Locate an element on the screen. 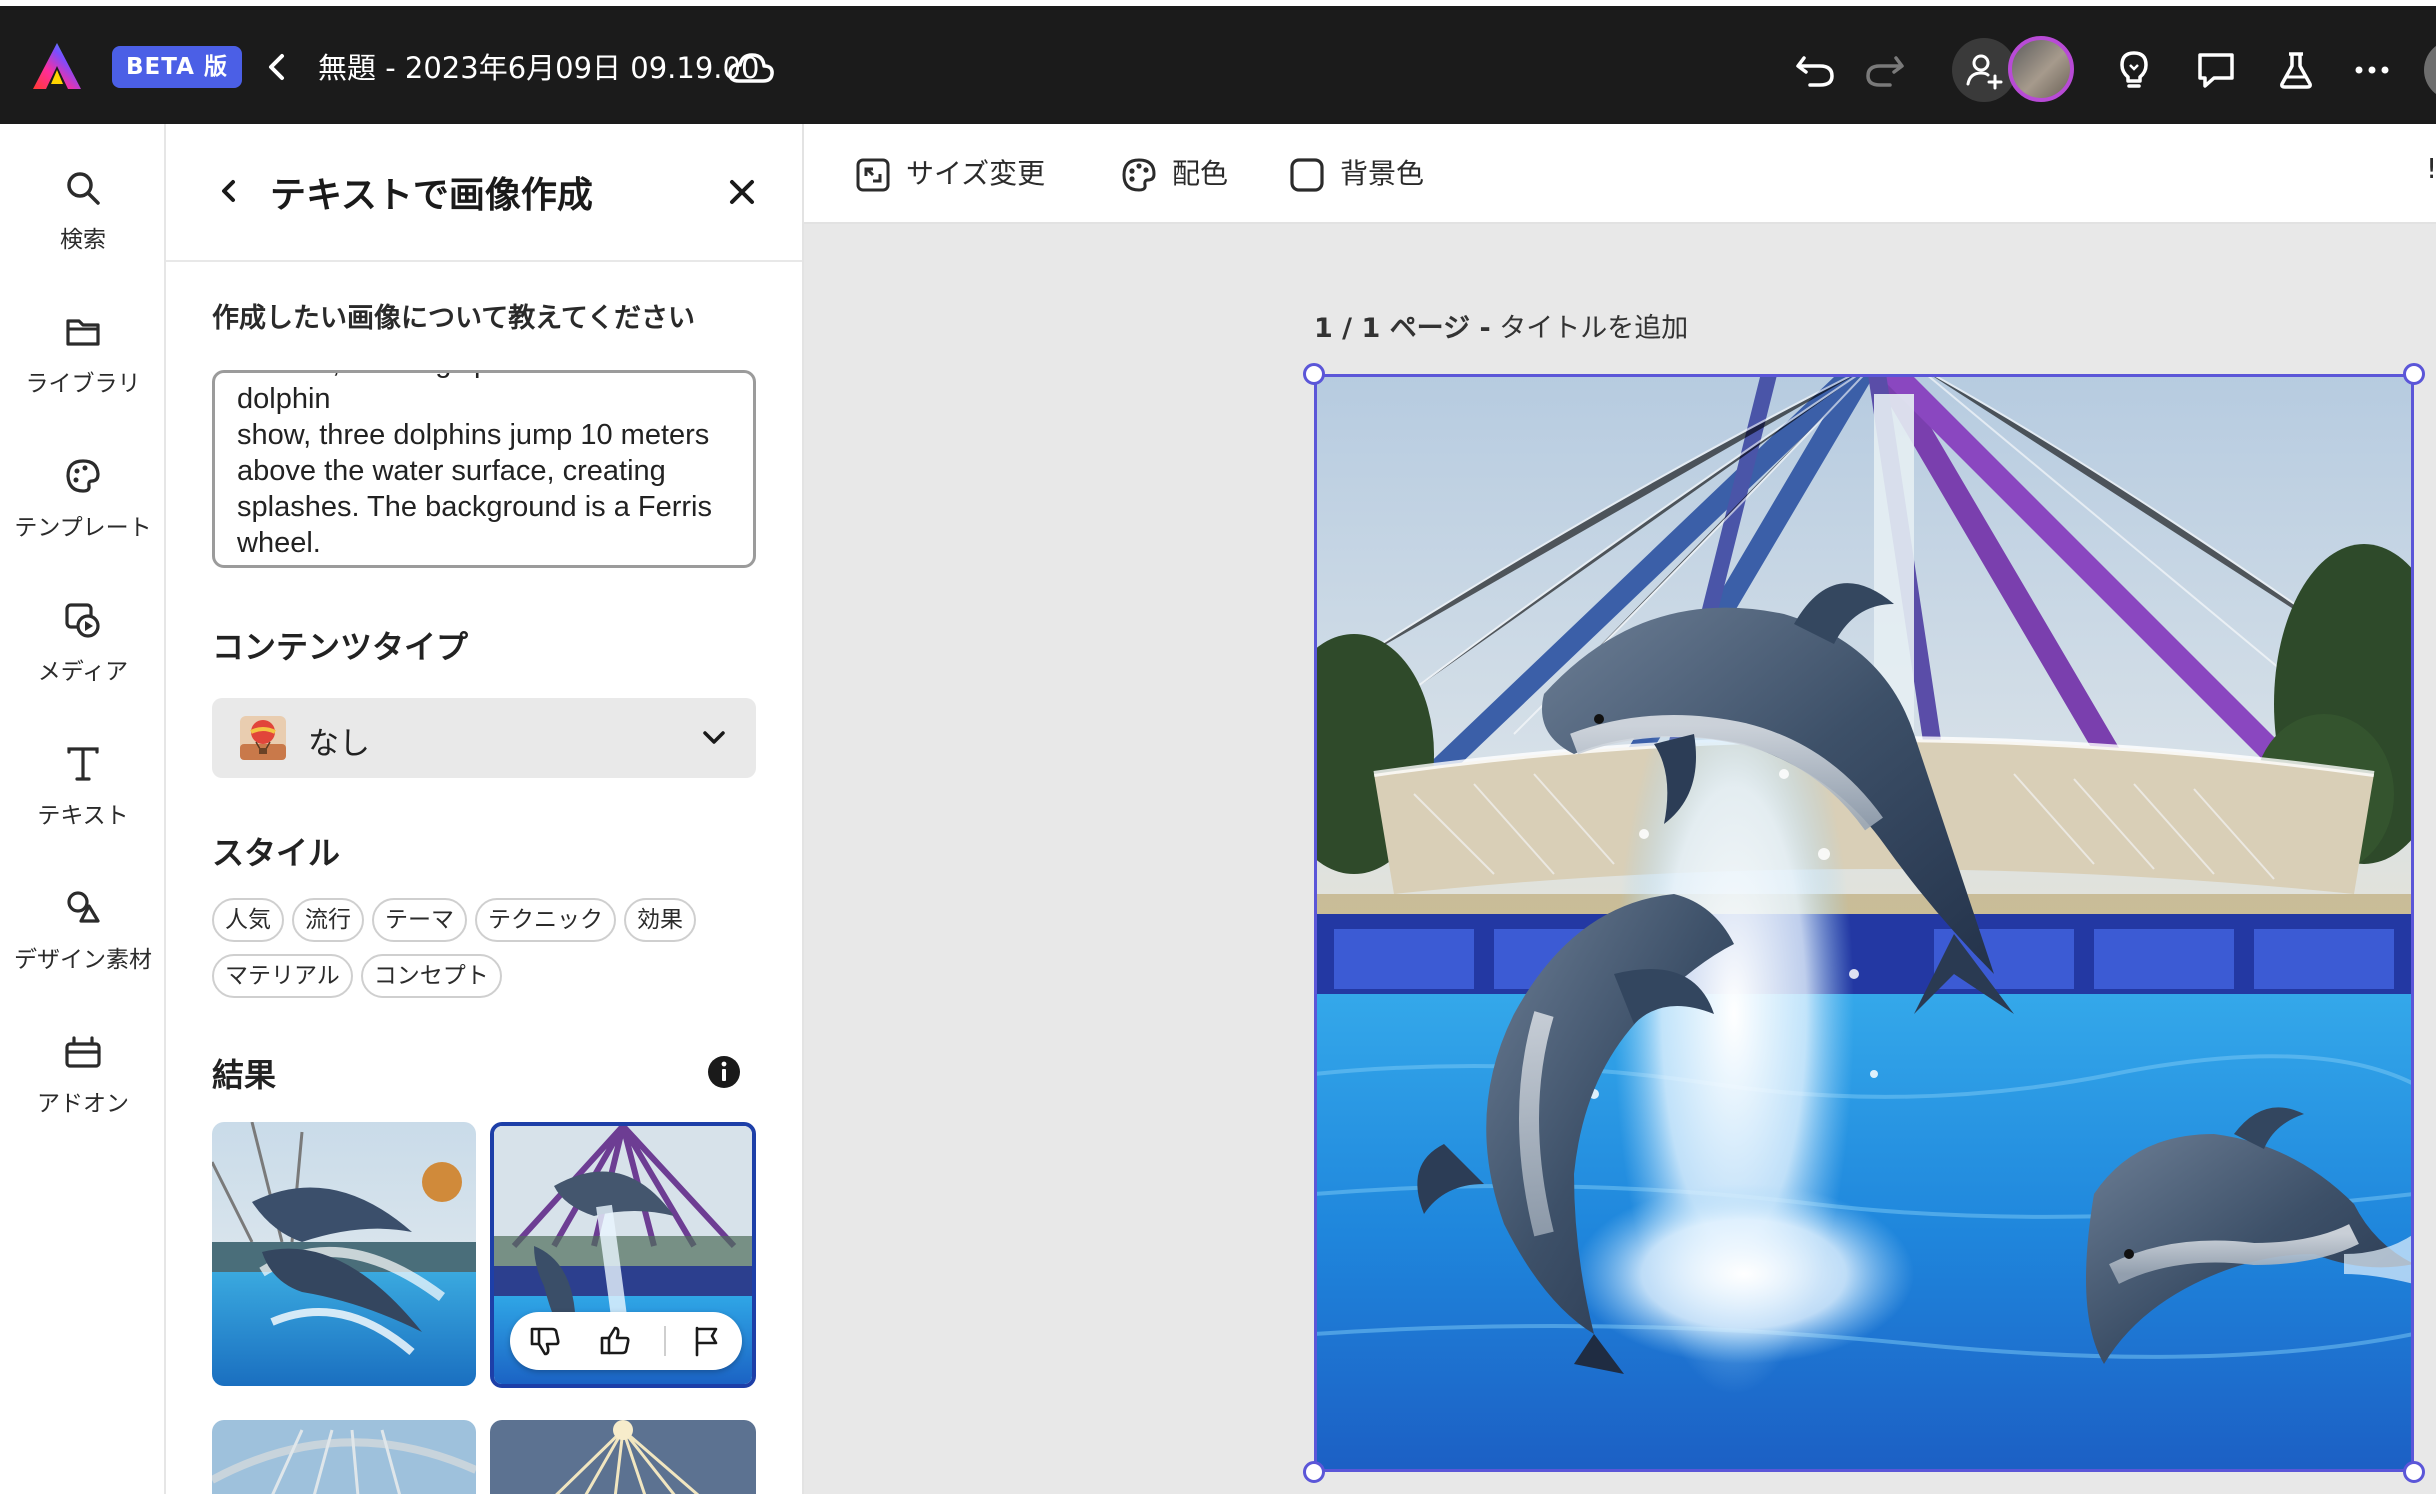 This screenshot has height=1494, width=2436. panel-header: テキストで画像作成 is located at coordinates (484, 193).